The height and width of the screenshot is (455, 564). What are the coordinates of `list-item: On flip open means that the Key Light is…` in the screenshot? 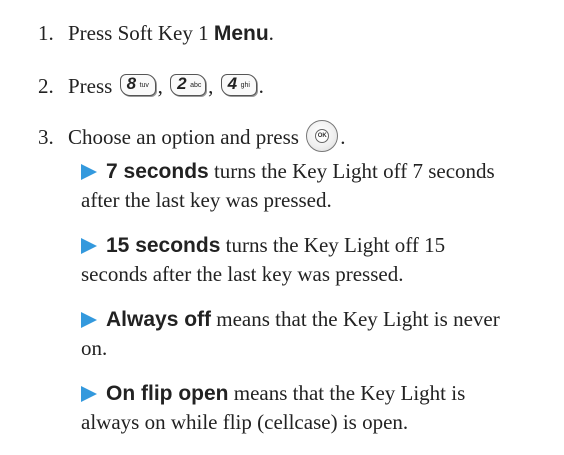 It's located at (316, 408).